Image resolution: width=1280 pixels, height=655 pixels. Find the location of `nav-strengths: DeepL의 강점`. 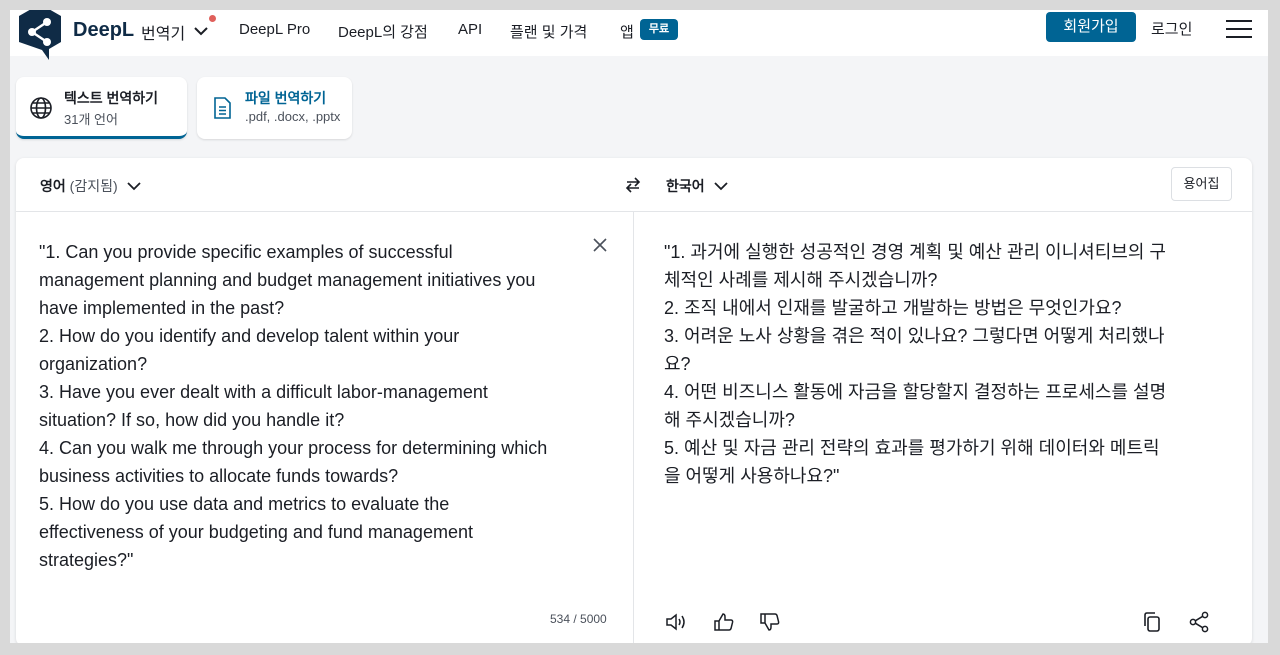

nav-strengths: DeepL의 강점 is located at coordinates (383, 31).